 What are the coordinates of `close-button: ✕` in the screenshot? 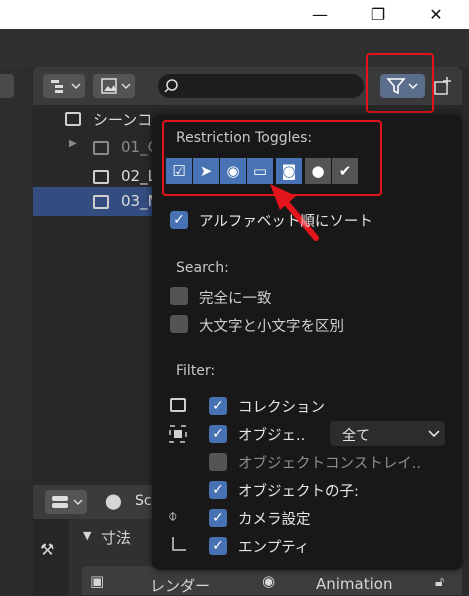 It's located at (436, 14).